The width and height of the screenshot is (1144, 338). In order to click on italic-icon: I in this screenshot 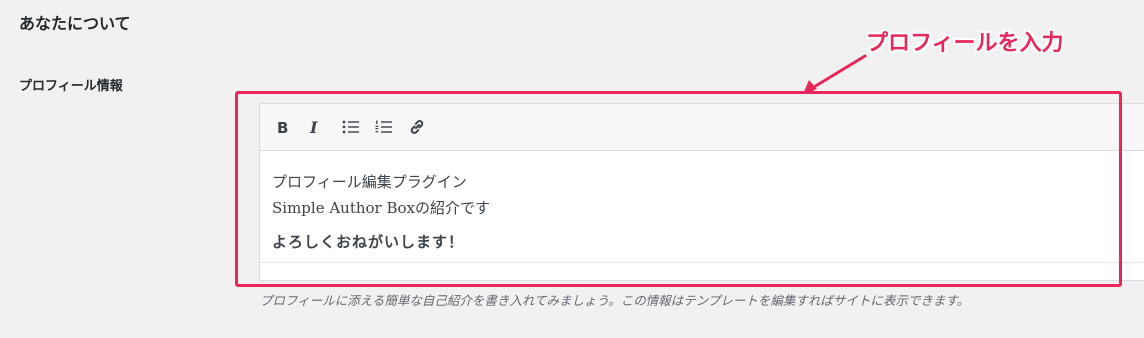, I will do `click(313, 127)`.